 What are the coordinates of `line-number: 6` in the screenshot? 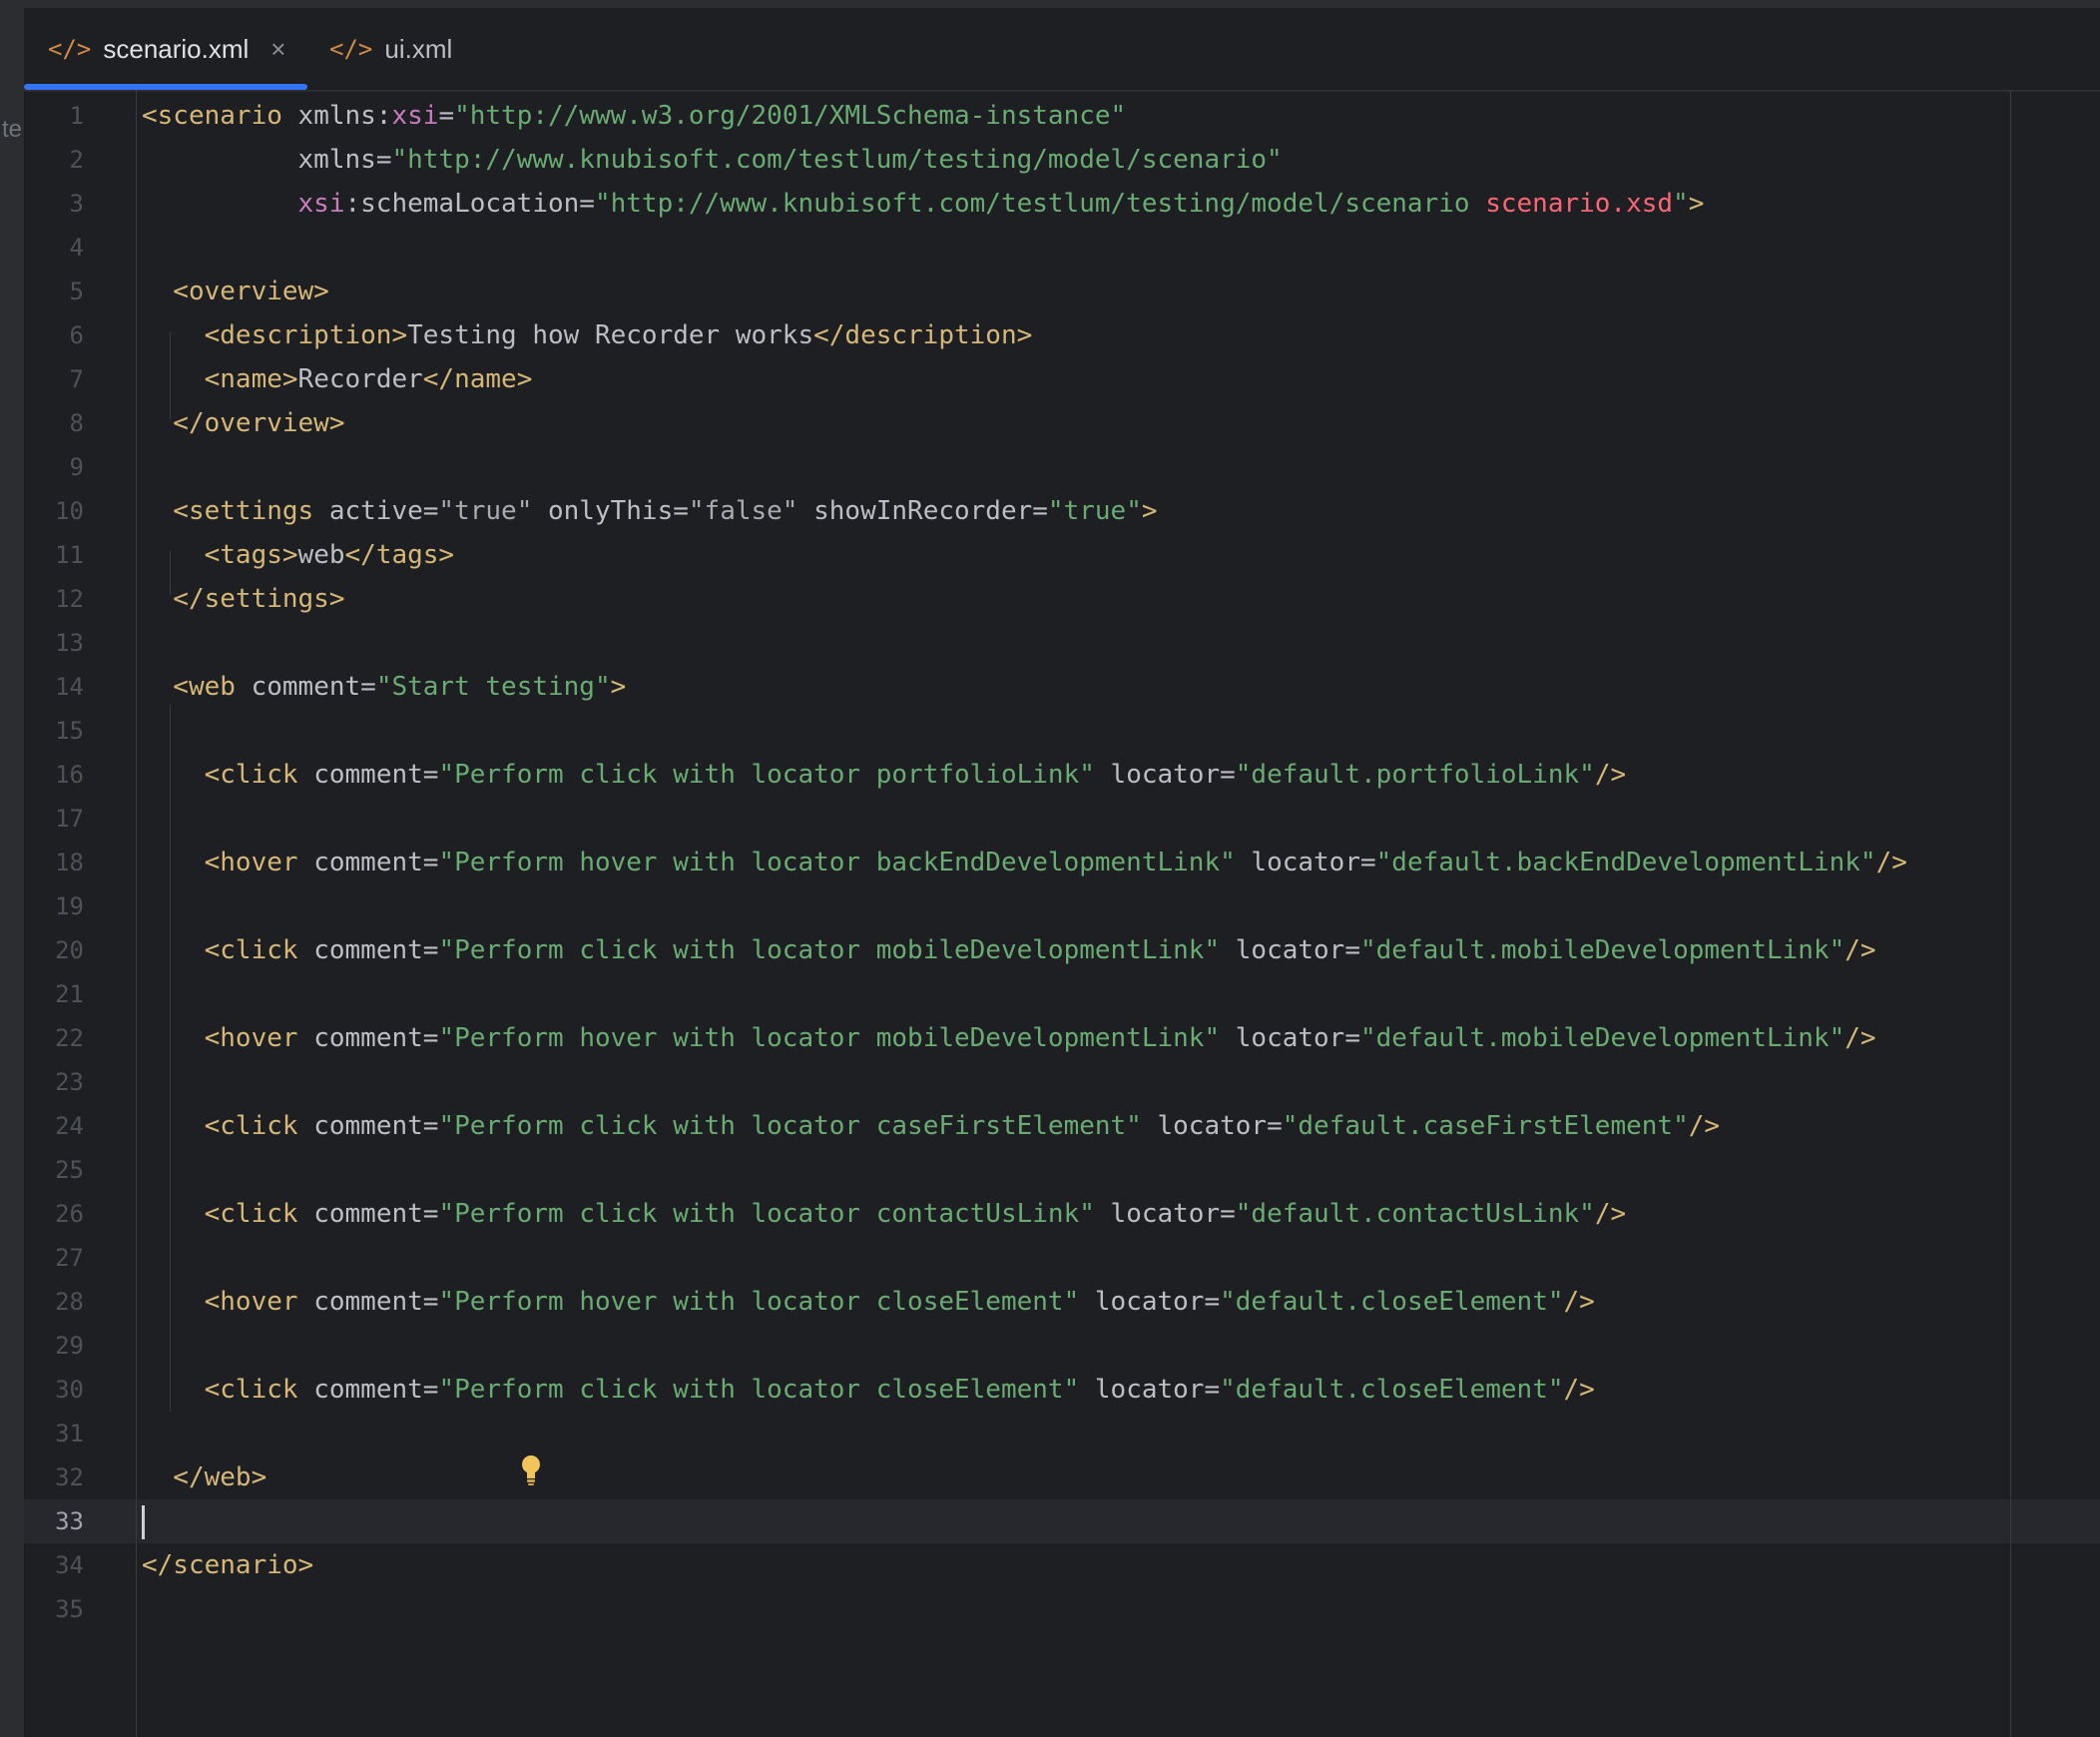 It's located at (76, 335).